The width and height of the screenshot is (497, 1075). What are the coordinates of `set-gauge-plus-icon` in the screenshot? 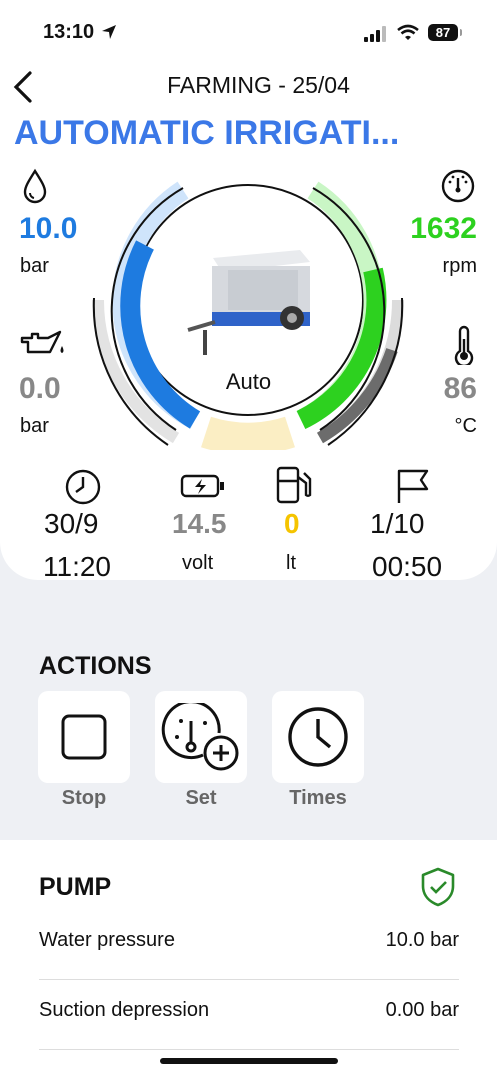 It's located at (200, 737).